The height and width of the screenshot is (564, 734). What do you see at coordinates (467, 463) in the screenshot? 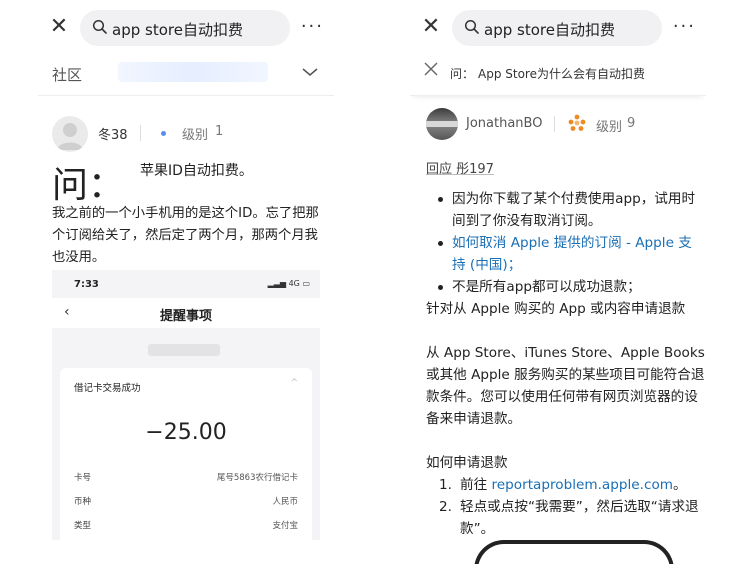
I see `howto-title: 如何申请退款` at bounding box center [467, 463].